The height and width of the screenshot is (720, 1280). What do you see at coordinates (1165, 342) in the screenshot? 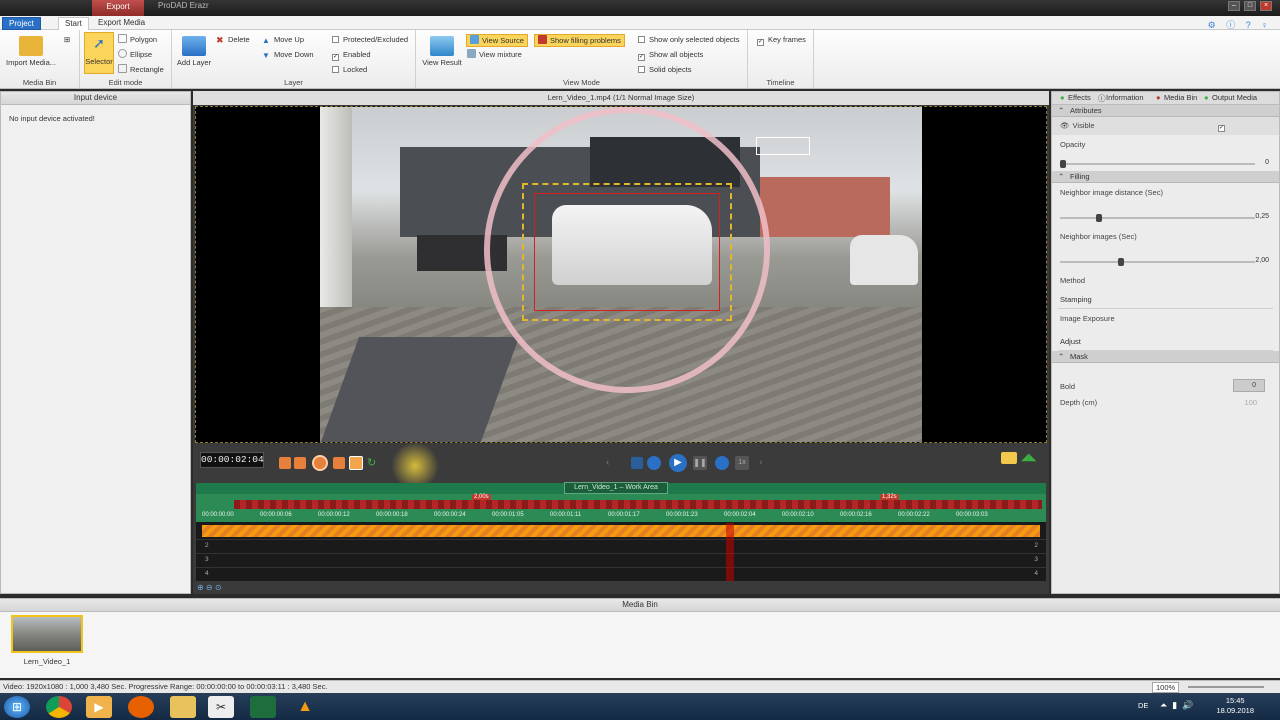
I see `exposure-dropdown: Adjust` at bounding box center [1165, 342].